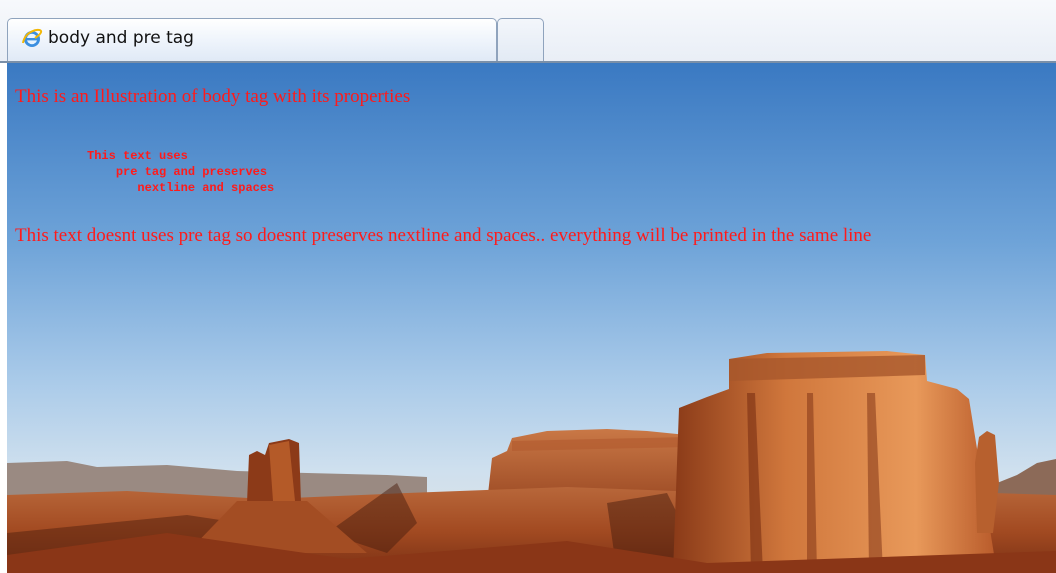  Describe the element at coordinates (252, 40) in the screenshot. I see `browser-tab-active: body and pre tag` at that location.